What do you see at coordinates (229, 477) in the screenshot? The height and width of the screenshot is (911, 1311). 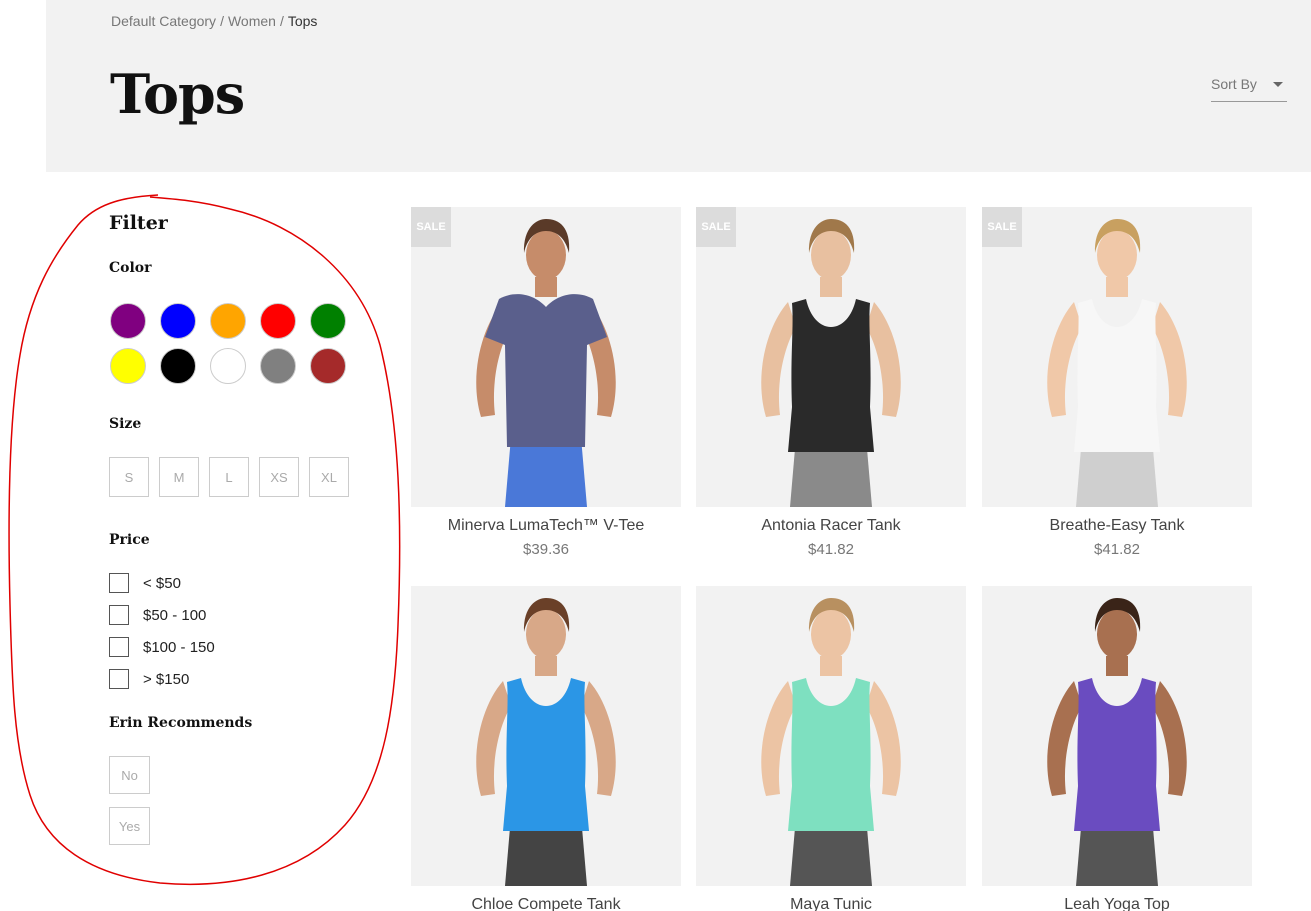 I see `size-option: L` at bounding box center [229, 477].